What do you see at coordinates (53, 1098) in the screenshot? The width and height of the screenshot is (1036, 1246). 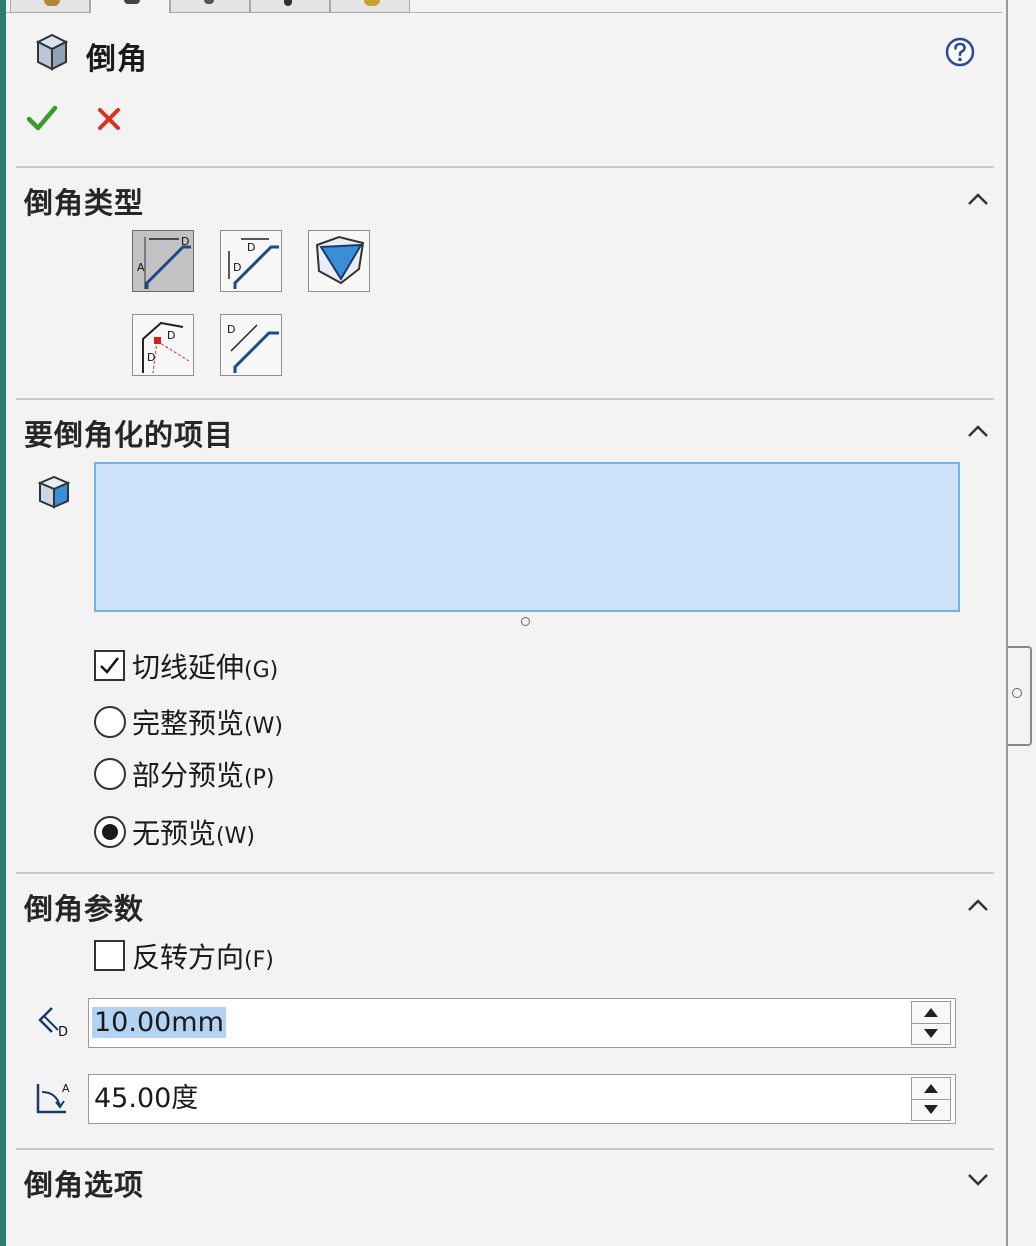 I see `angle-dimension-icon: A` at bounding box center [53, 1098].